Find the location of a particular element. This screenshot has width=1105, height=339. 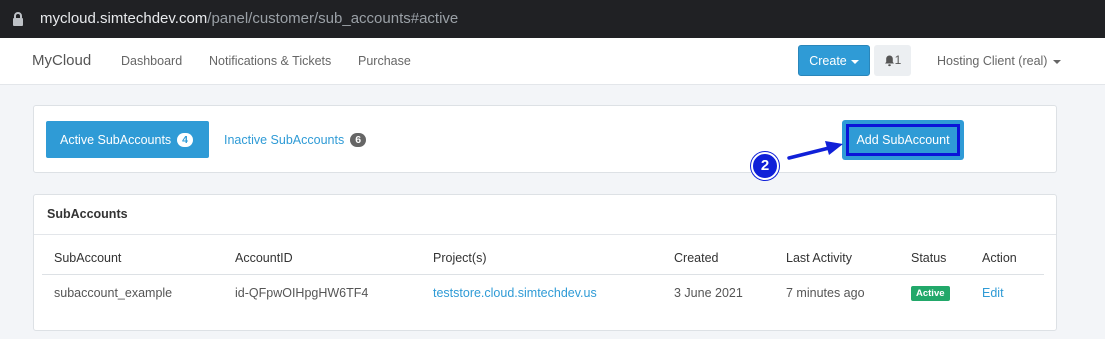

panel-title: SubAccounts is located at coordinates (545, 215).